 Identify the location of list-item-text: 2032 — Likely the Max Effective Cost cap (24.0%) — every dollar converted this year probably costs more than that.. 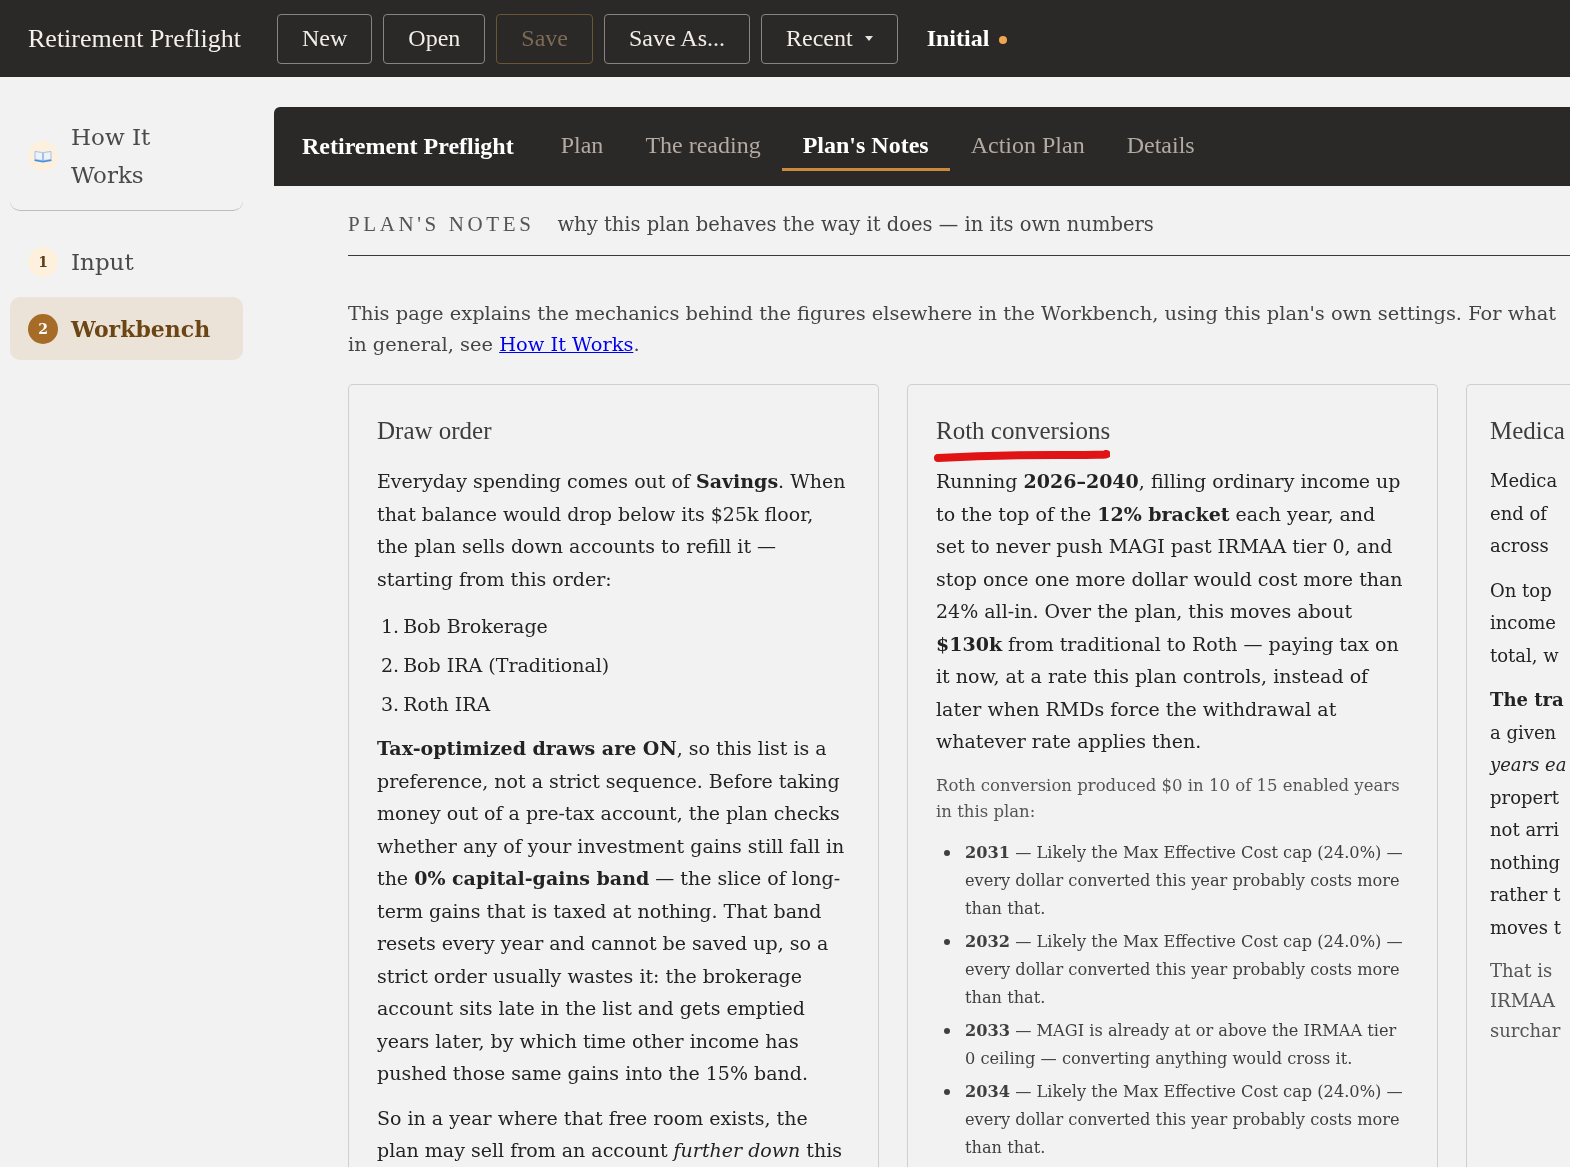
(1184, 969).